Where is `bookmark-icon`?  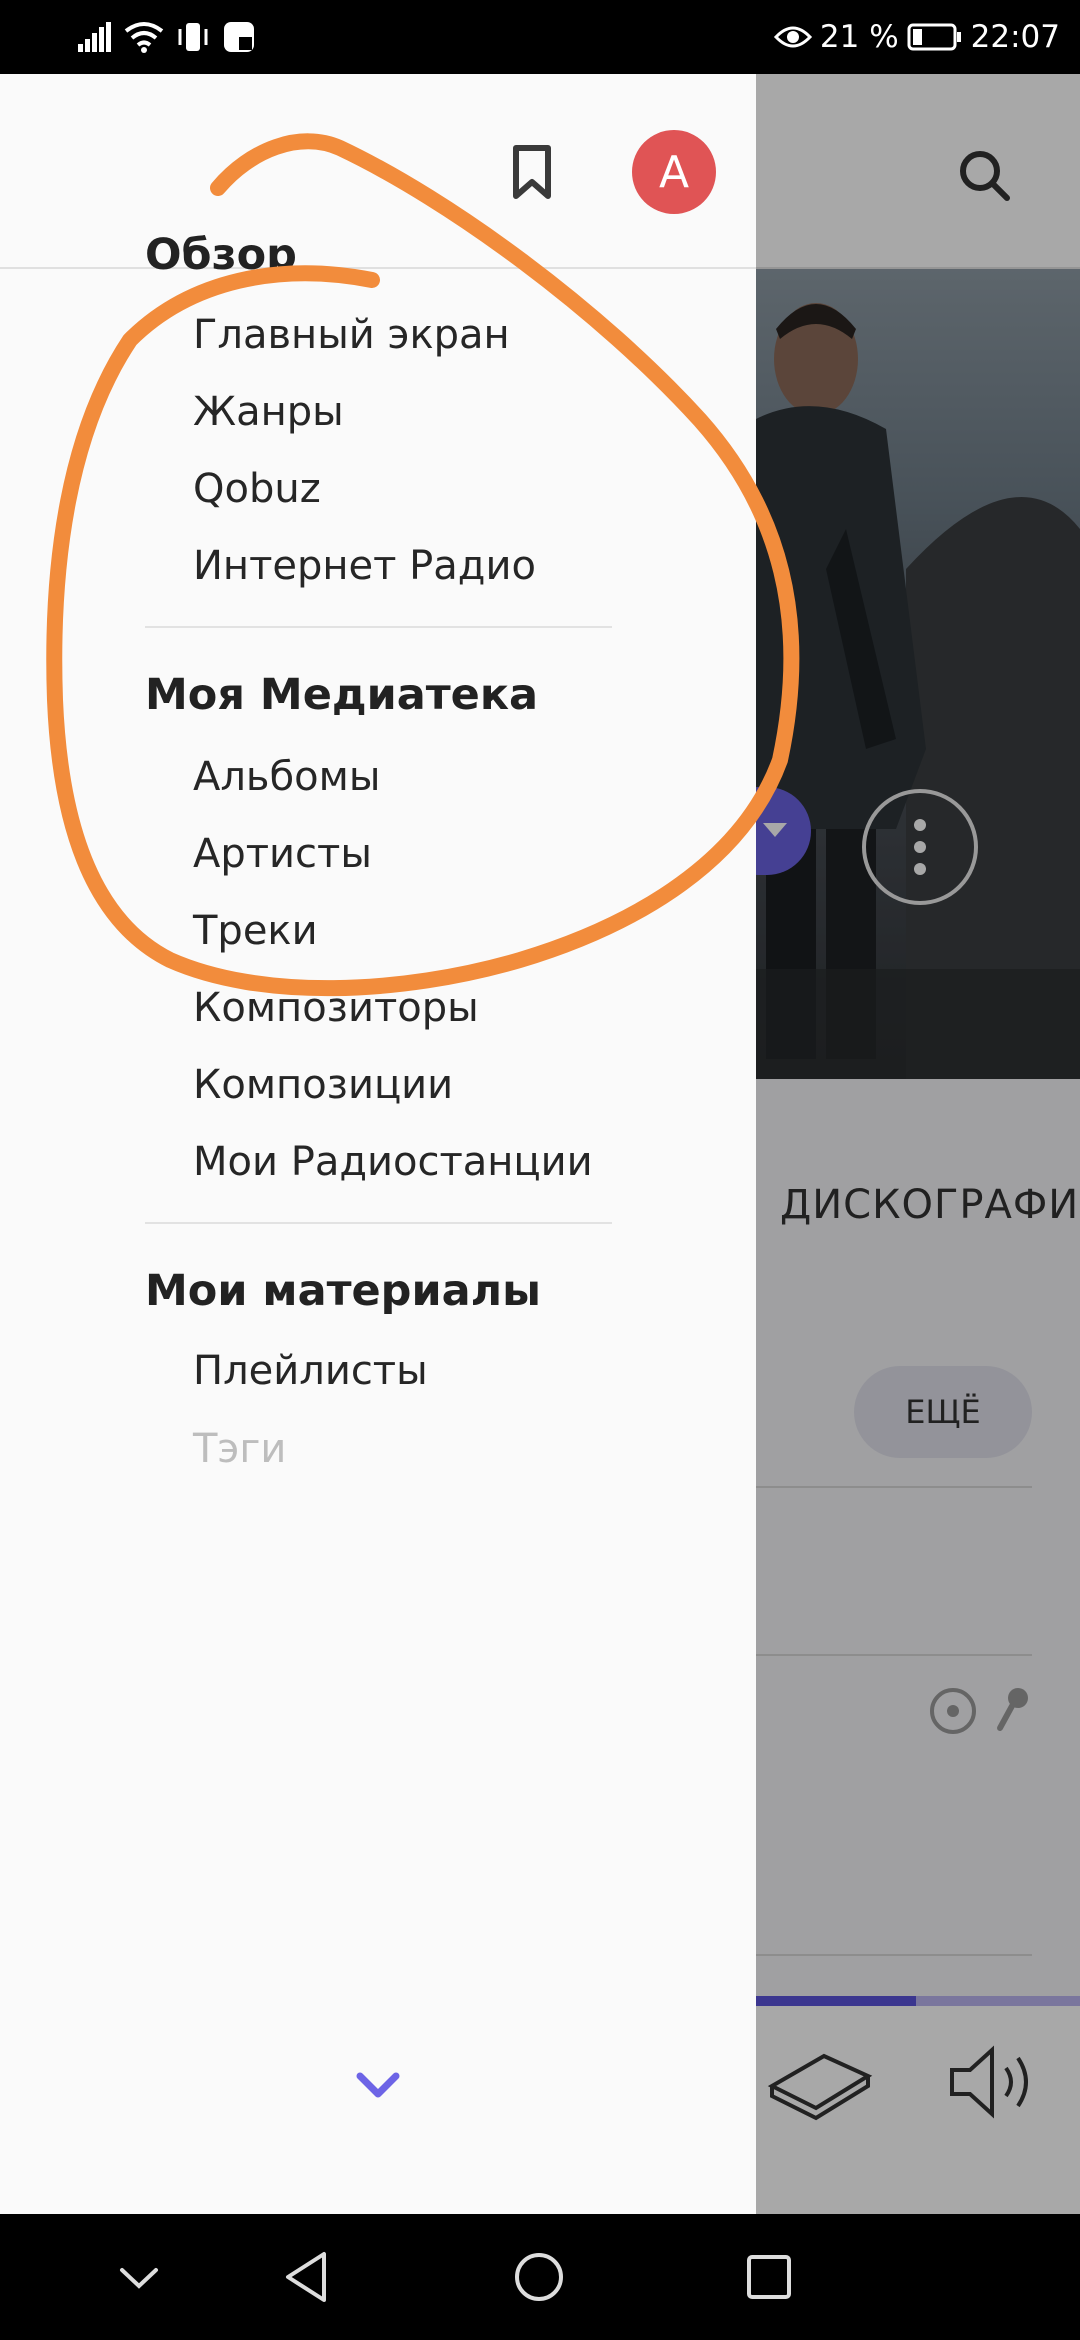 bookmark-icon is located at coordinates (532, 173).